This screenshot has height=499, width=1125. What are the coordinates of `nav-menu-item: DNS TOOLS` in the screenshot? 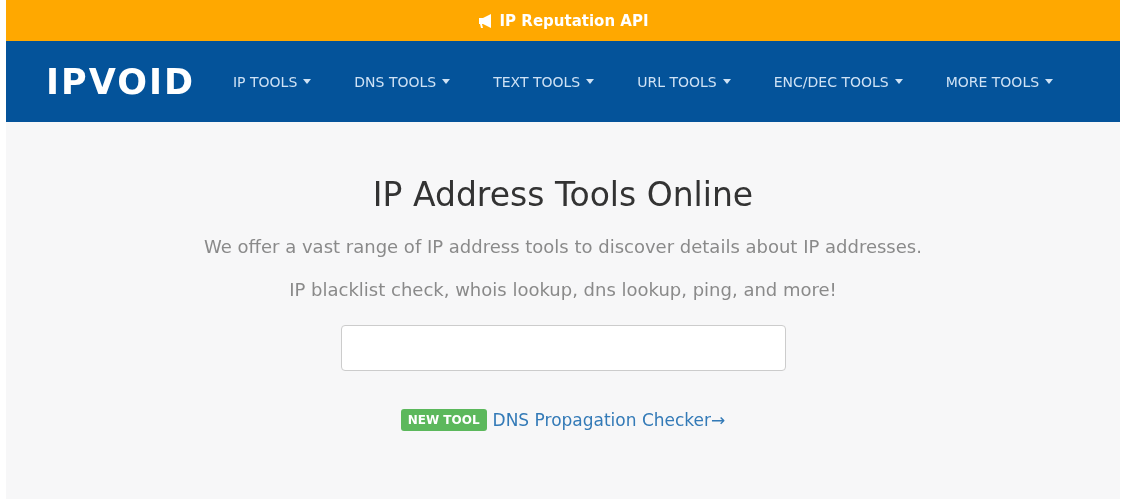 It's located at (402, 81).